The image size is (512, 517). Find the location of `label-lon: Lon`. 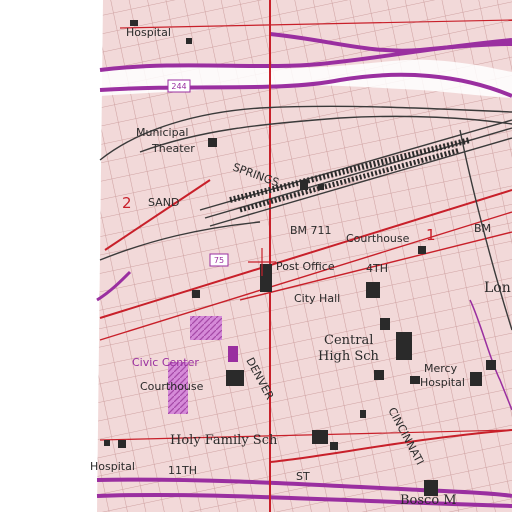

label-lon: Lon is located at coordinates (497, 288).